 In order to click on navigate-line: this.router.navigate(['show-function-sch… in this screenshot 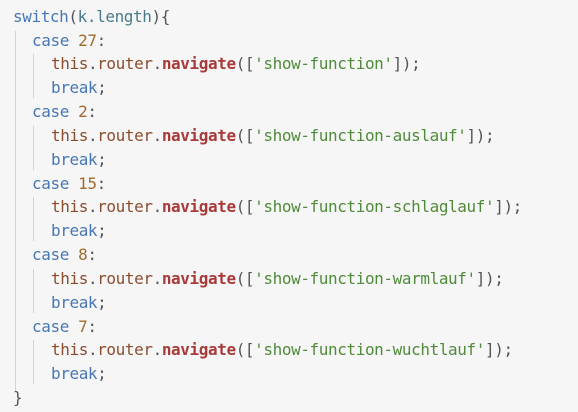, I will do `click(286, 206)`.